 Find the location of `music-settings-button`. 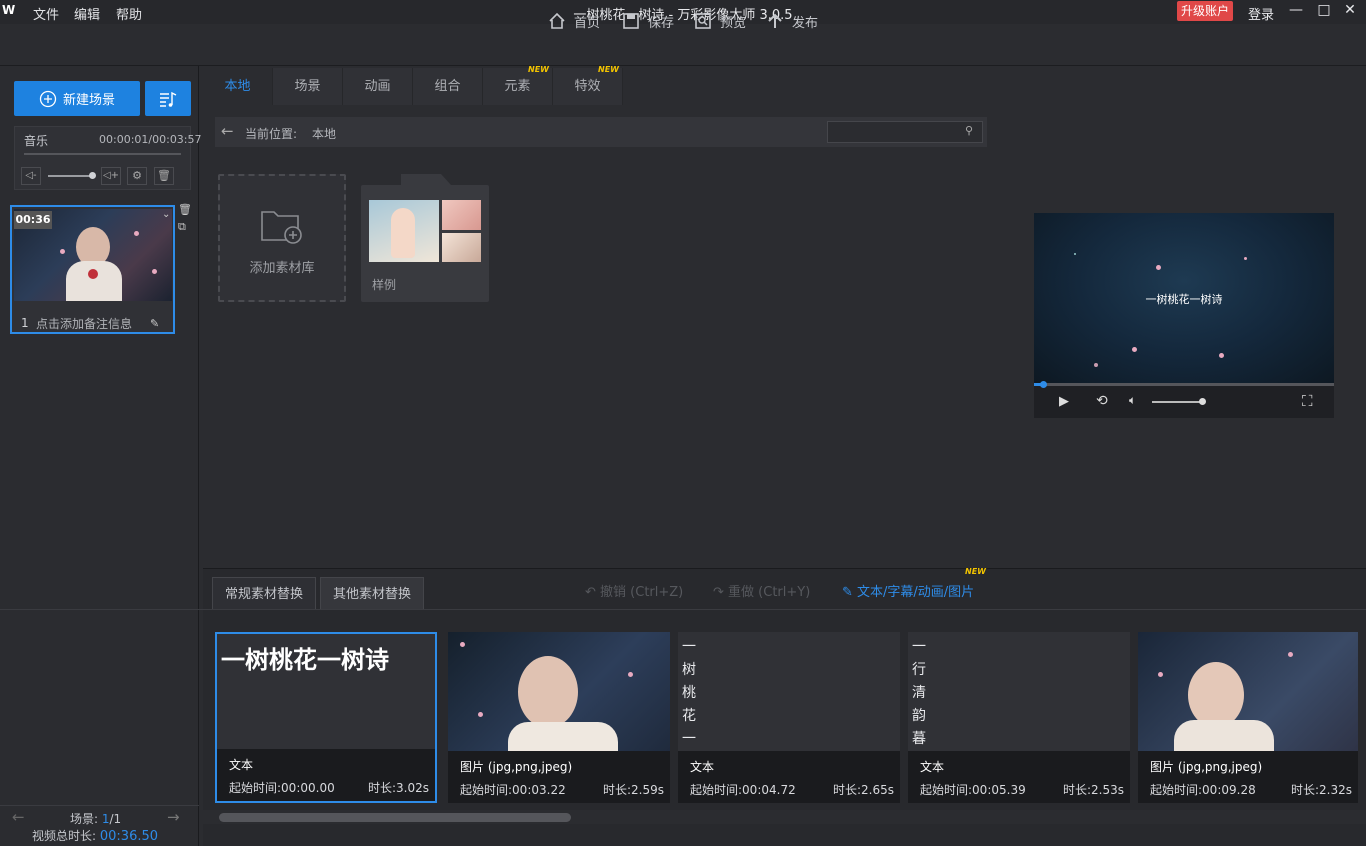

music-settings-button is located at coordinates (168, 98).